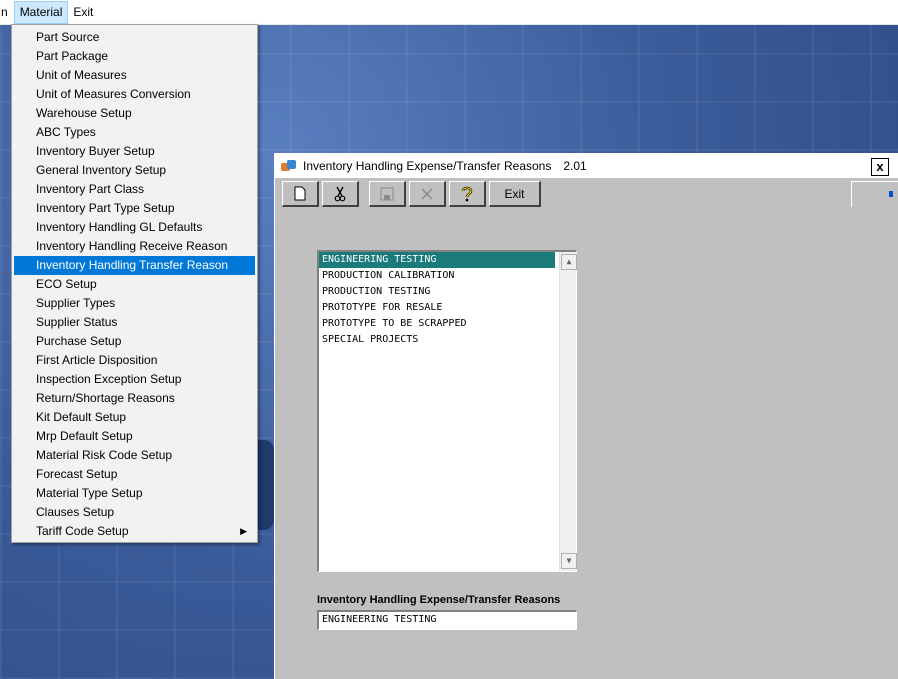  I want to click on menu-option-material-risk-code-setup: Material Risk Code Setup, so click(134, 455).